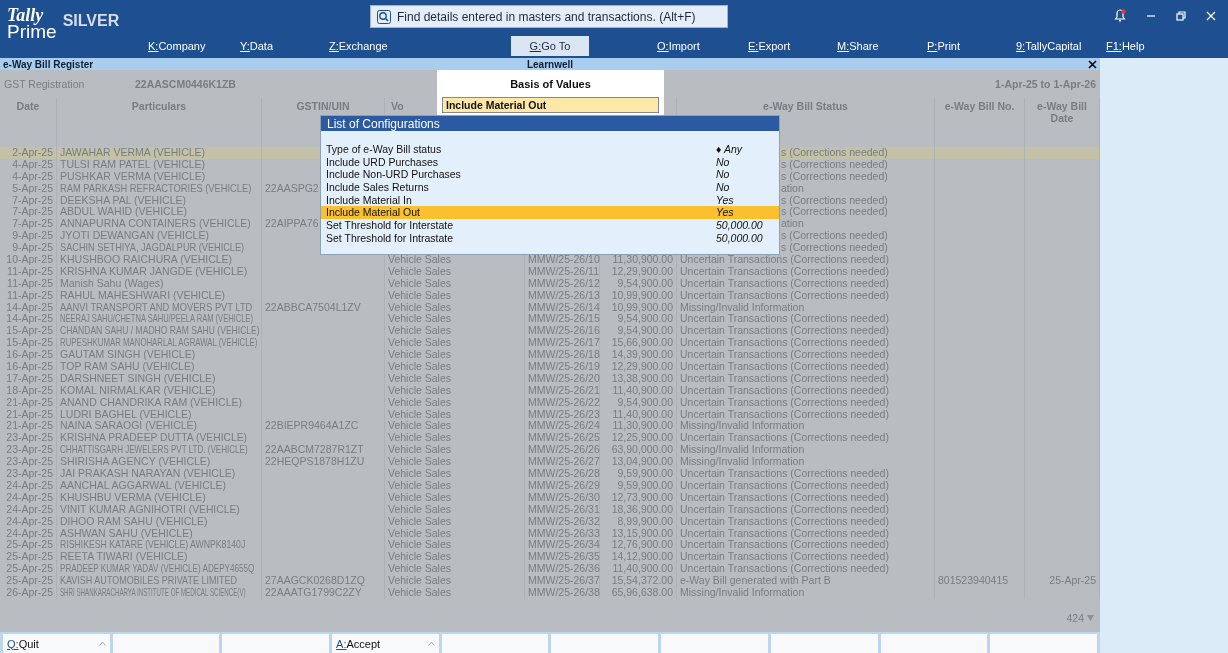 The image size is (1228, 653). I want to click on table-cell: 65,96,638.00, so click(642, 591).